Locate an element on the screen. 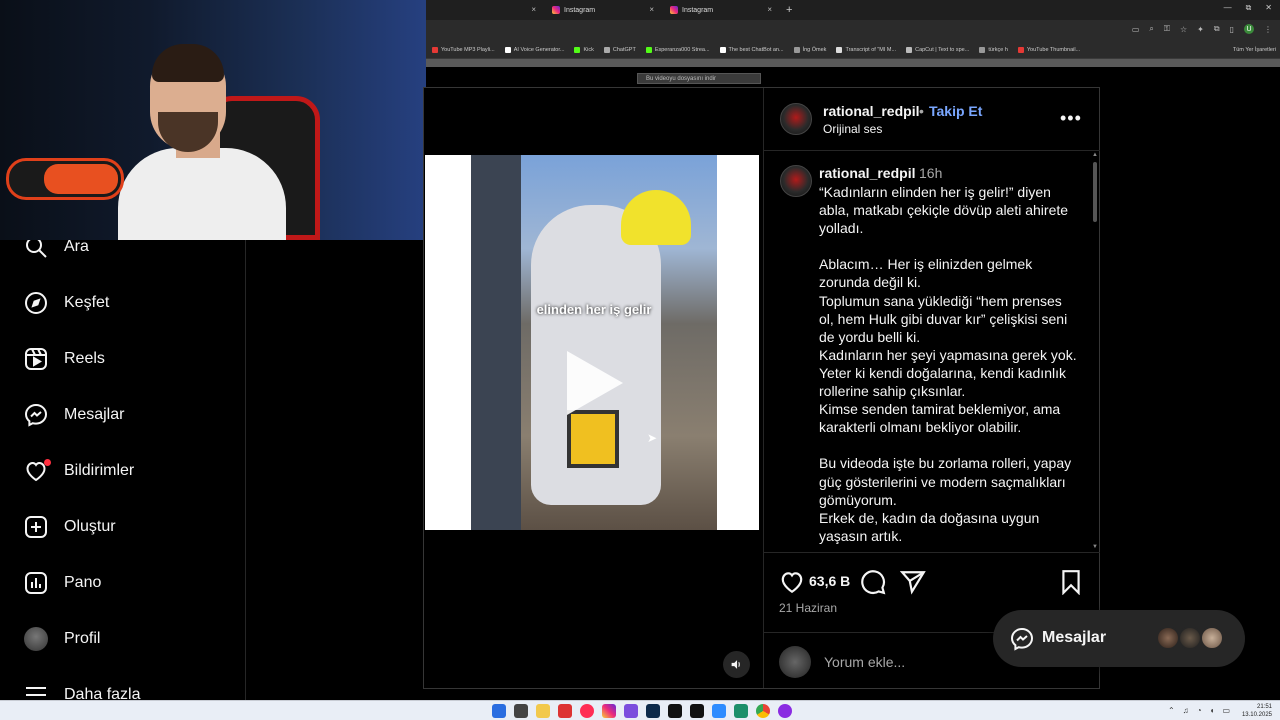 The image size is (1280, 720). sidebar-item-reels: Reels is located at coordinates (64, 359).